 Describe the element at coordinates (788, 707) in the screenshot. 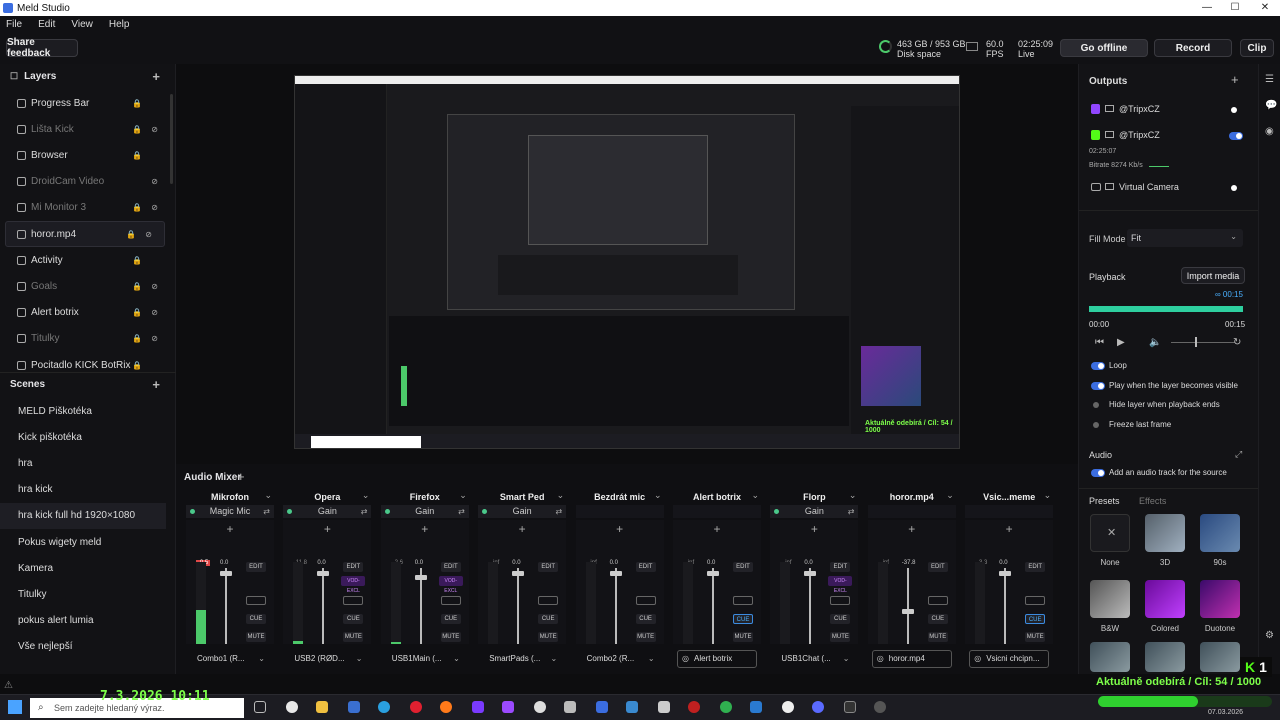

I see `chrome-icon` at that location.